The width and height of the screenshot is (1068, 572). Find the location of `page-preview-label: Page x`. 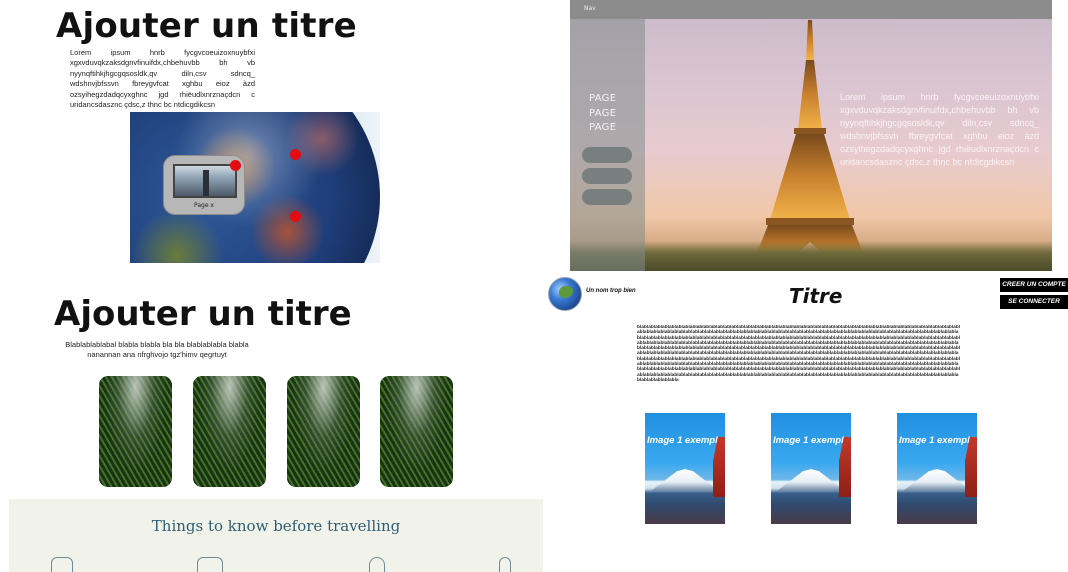

page-preview-label: Page x is located at coordinates (204, 205).